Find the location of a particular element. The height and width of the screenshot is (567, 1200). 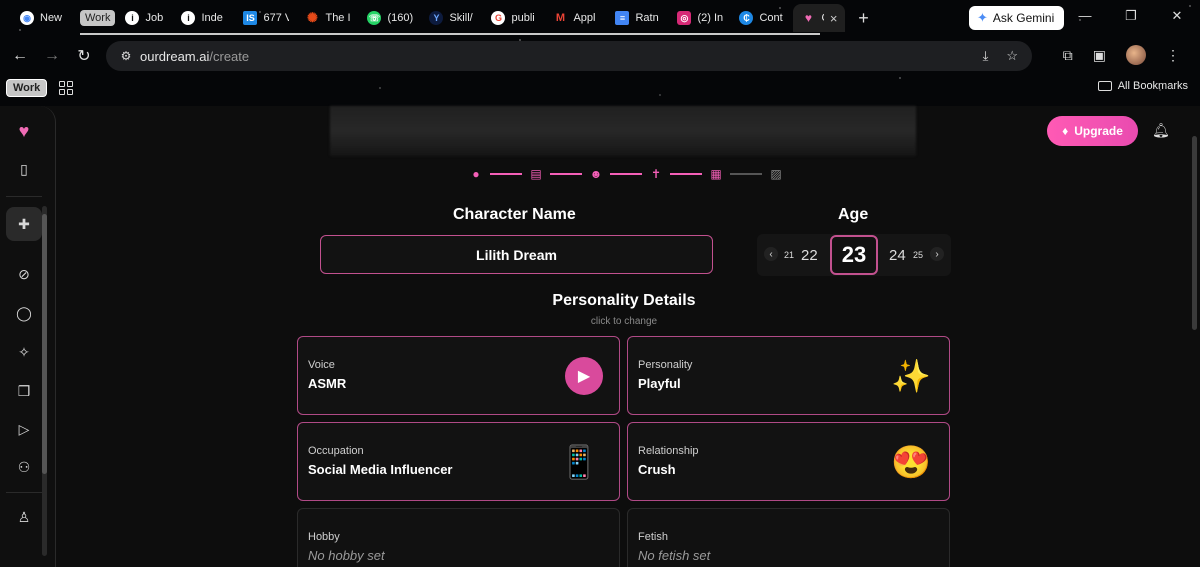

tab-docs: ≡ Ratn is located at coordinates (638, 18).